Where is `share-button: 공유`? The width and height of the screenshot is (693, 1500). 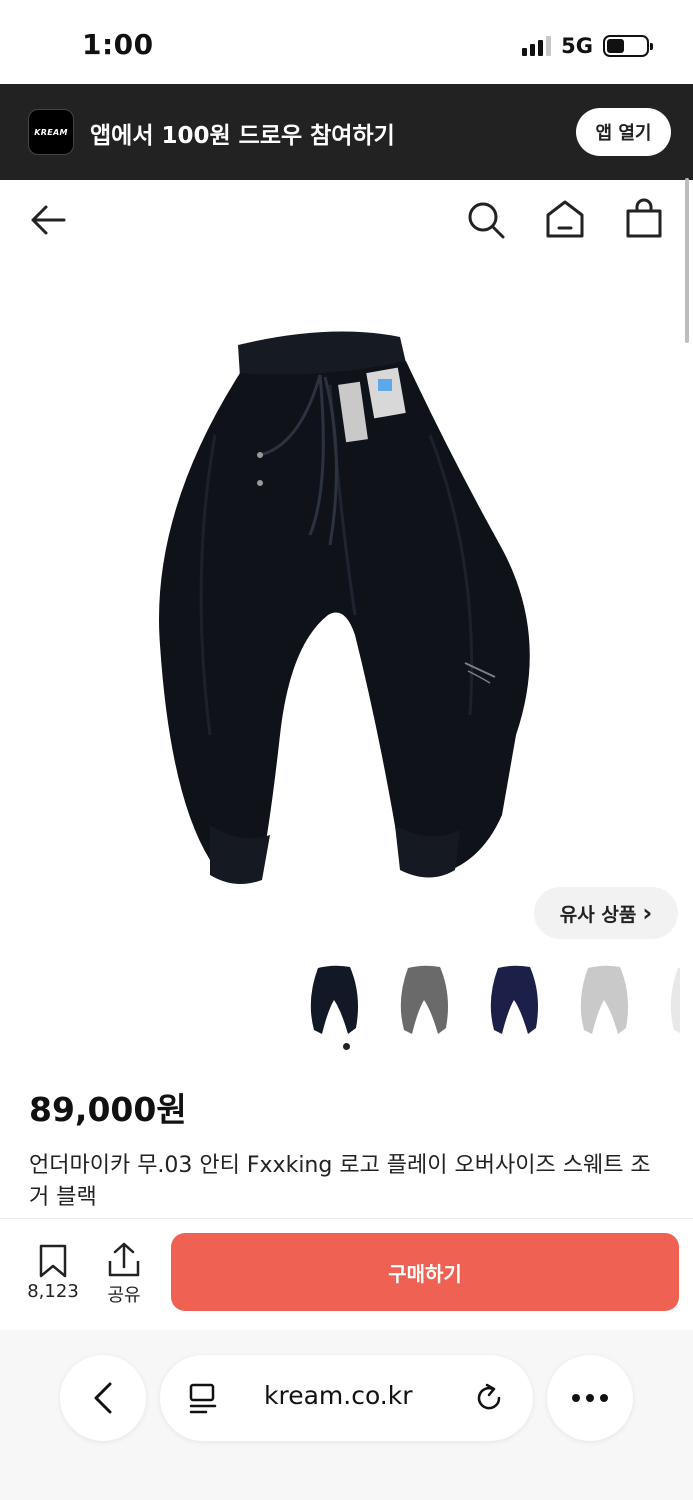 share-button: 공유 is located at coordinates (124, 1273).